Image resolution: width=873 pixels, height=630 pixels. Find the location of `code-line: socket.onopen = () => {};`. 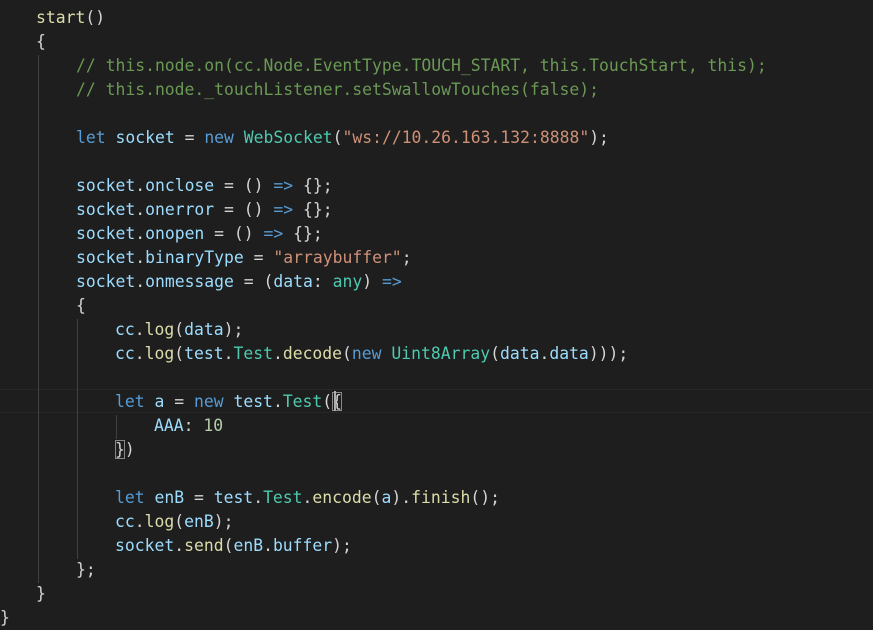

code-line: socket.onopen = () => {}; is located at coordinates (199, 234).